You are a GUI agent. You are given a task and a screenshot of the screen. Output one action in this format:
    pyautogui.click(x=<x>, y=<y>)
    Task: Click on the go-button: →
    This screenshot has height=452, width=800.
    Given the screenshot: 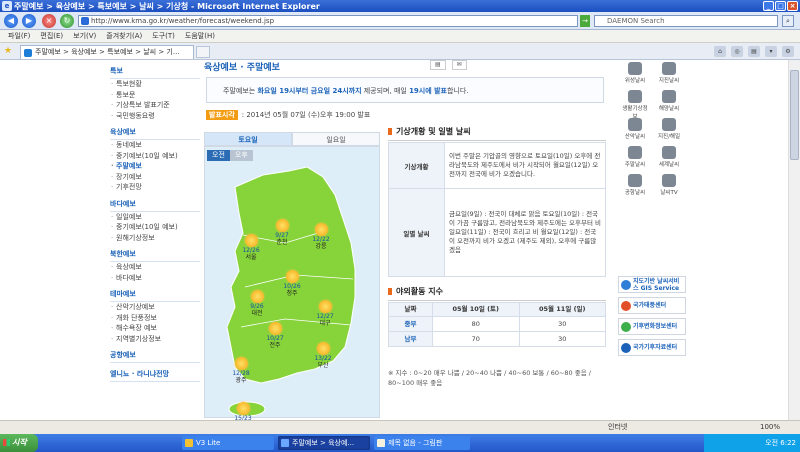 What is the action you would take?
    pyautogui.click(x=585, y=21)
    